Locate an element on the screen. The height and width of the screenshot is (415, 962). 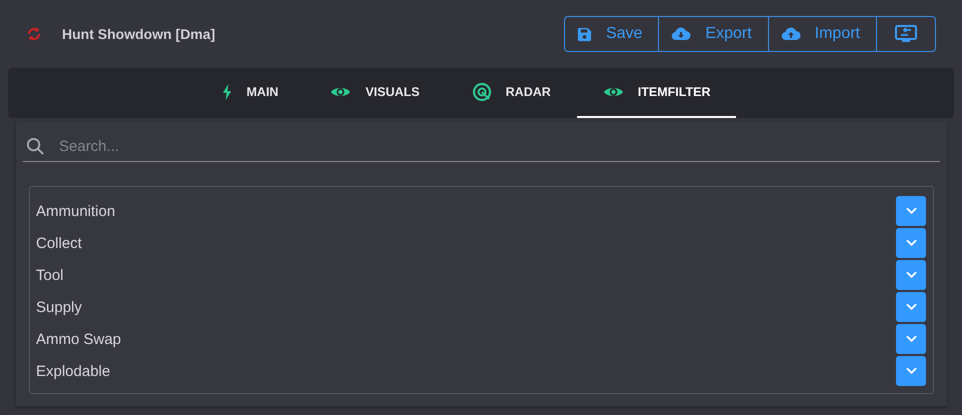
category-label: Collect is located at coordinates (59, 243).